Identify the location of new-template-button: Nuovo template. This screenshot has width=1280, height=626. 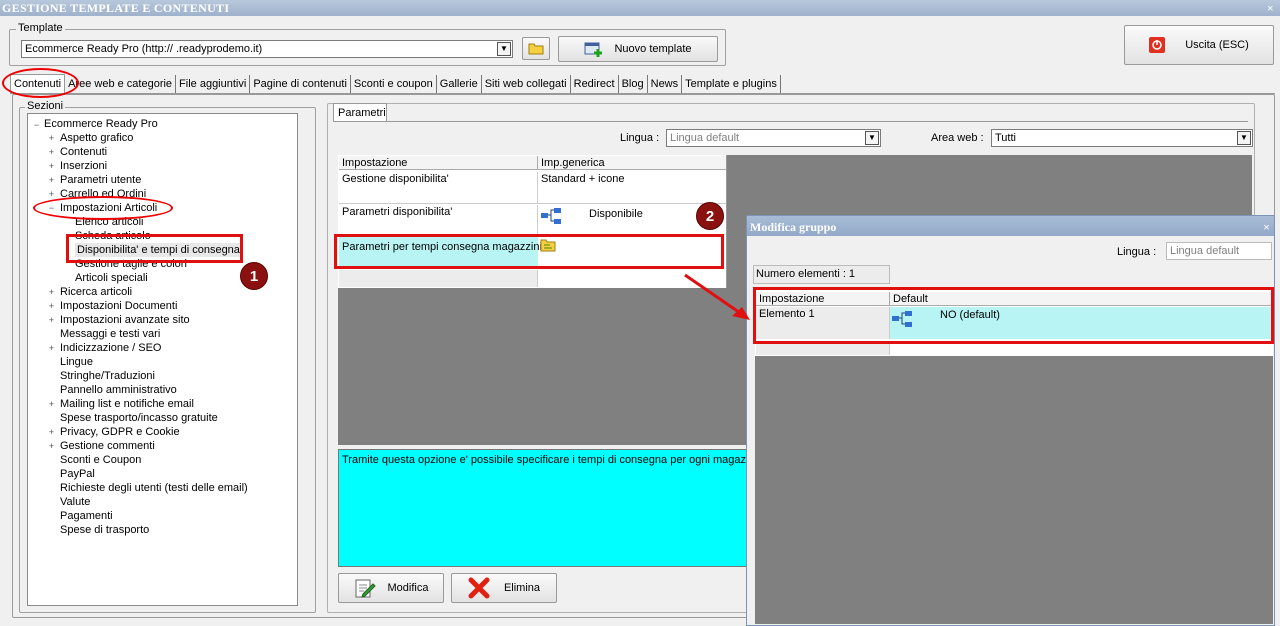
(638, 49).